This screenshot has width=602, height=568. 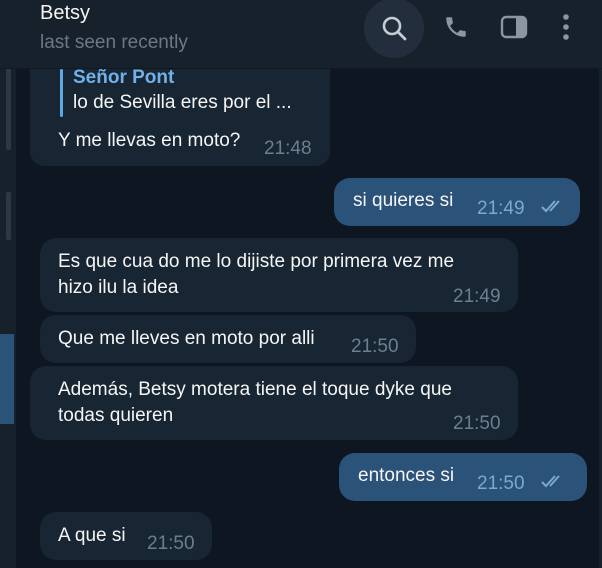 What do you see at coordinates (186, 338) in the screenshot?
I see `message-text: Que me lleves en moto por alli` at bounding box center [186, 338].